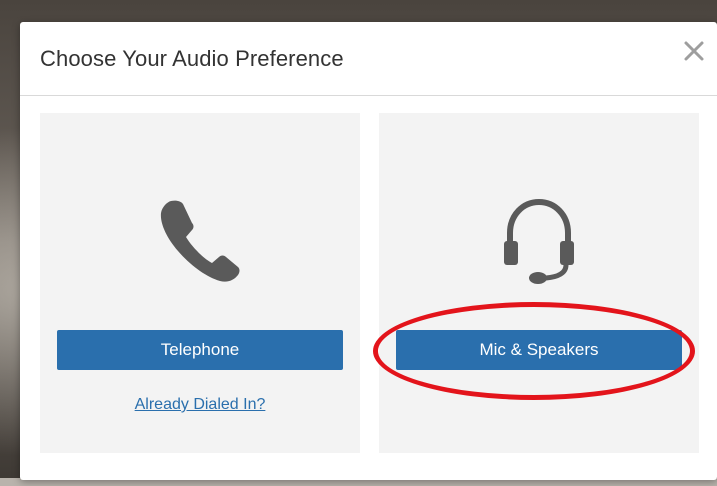 This screenshot has height=486, width=717. I want to click on headset-icon, so click(539, 243).